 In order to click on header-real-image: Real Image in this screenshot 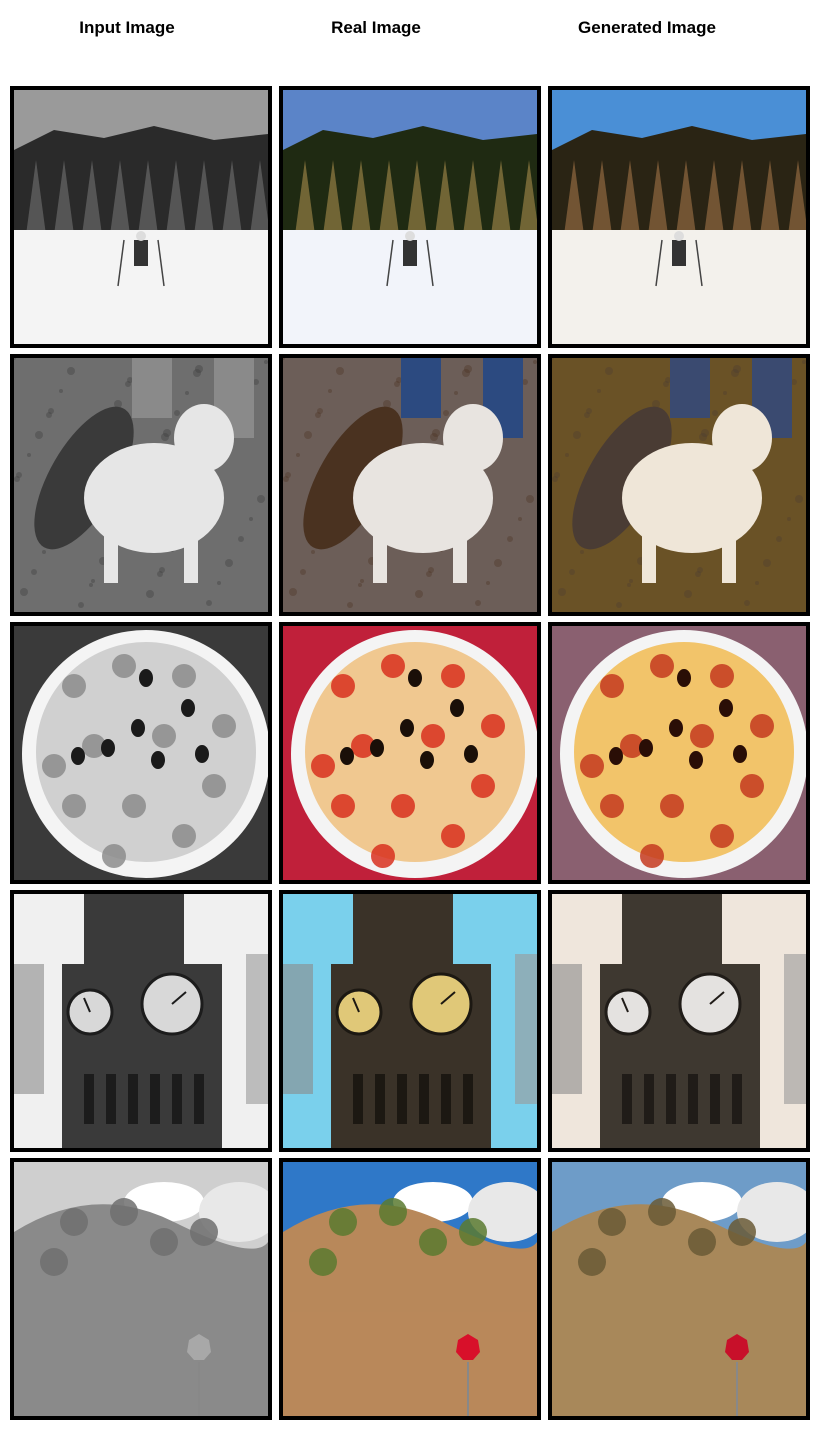, I will do `click(376, 27)`.